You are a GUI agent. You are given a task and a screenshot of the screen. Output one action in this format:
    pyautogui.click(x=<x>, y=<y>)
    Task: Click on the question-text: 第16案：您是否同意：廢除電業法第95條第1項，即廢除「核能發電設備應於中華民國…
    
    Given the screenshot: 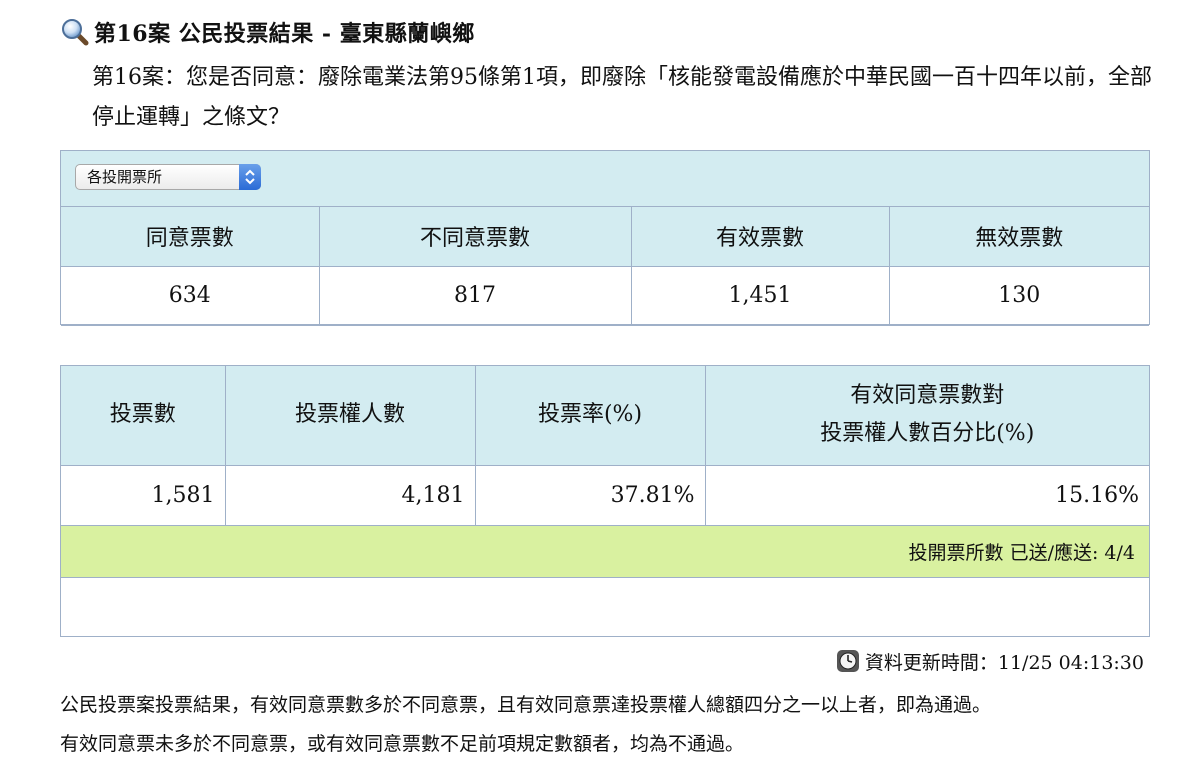 What is the action you would take?
    pyautogui.click(x=622, y=97)
    